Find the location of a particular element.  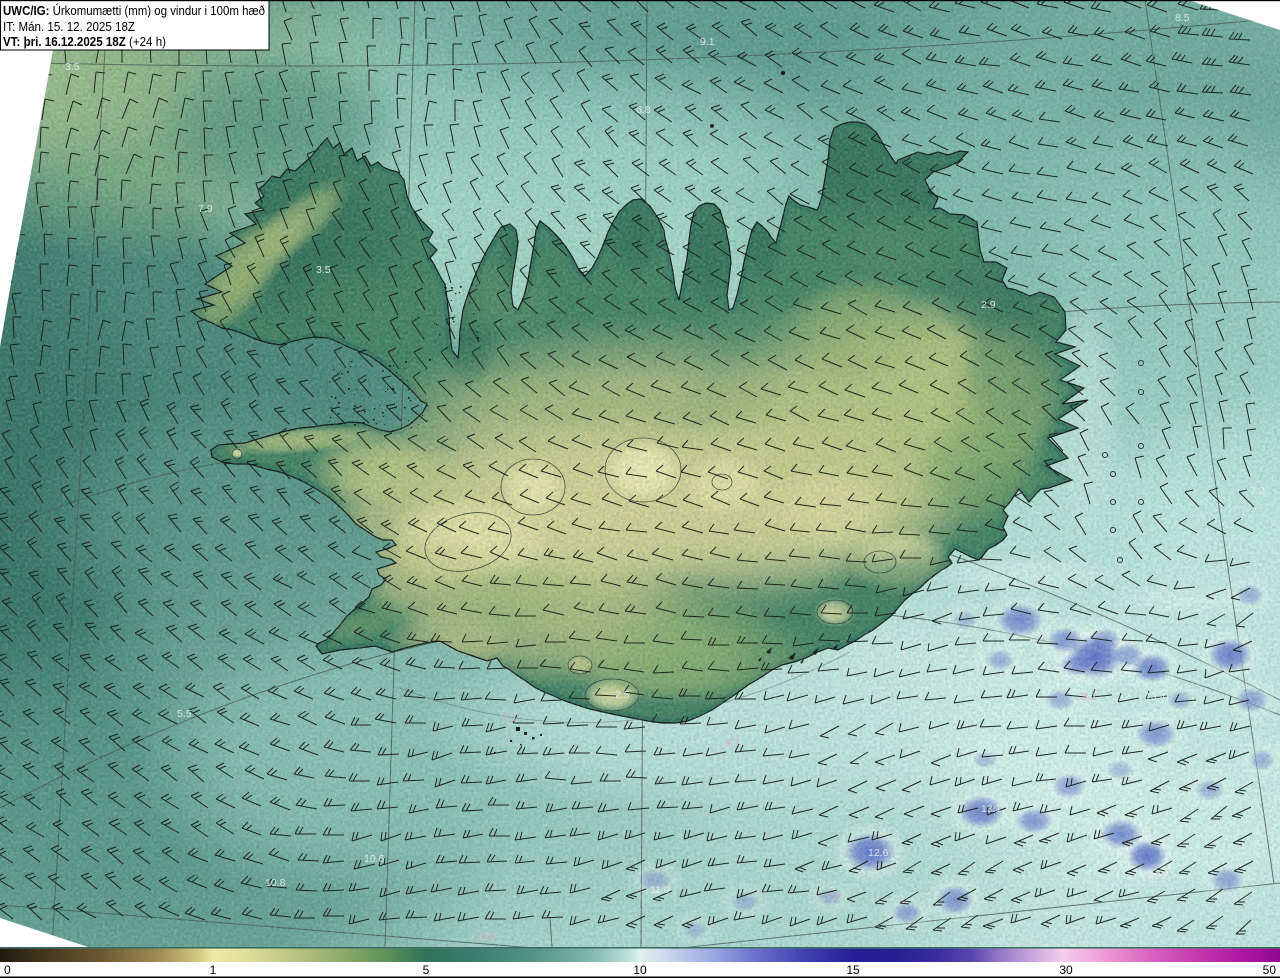

svg-text: 10.6 is located at coordinates (374, 859).